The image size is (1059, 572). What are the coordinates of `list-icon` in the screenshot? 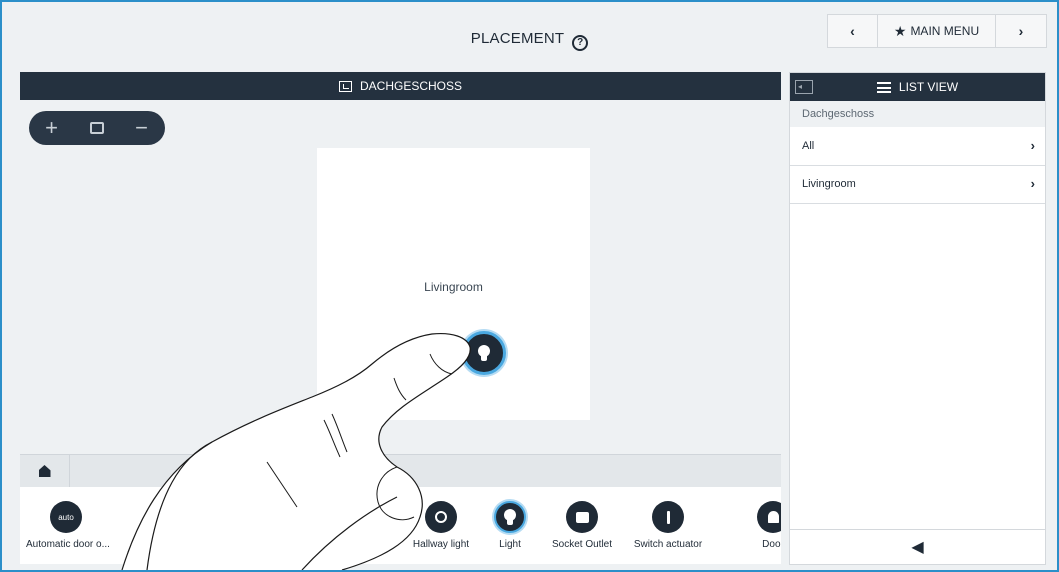 It's located at (883, 87).